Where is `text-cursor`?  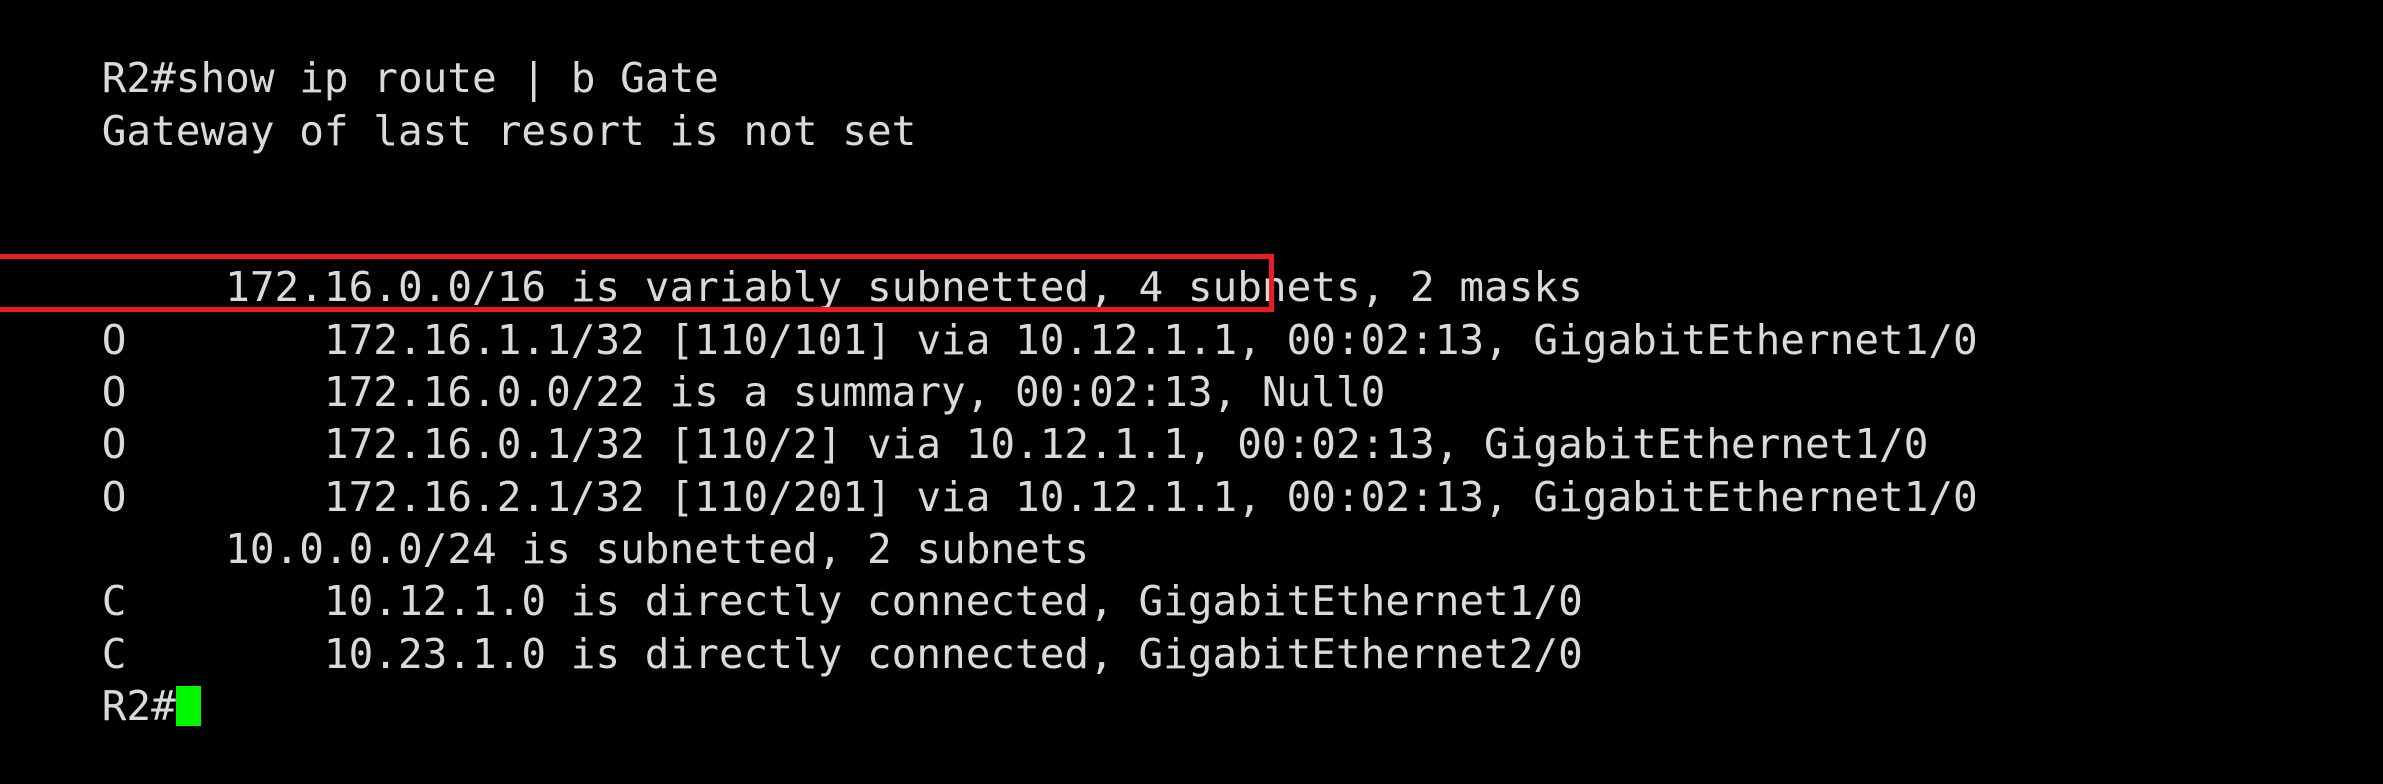
text-cursor is located at coordinates (188, 705).